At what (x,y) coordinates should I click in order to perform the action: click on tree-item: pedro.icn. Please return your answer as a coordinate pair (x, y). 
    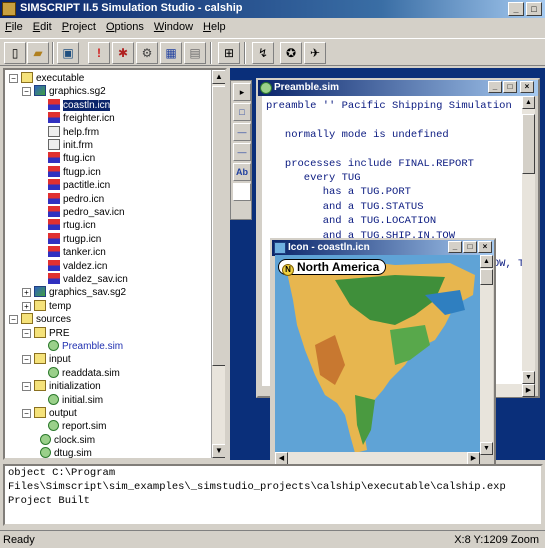
    Looking at the image, I should click on (76, 199).